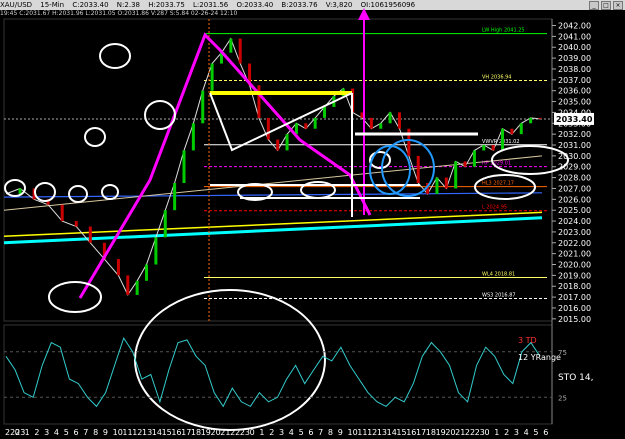 This screenshot has height=439, width=625. Describe the element at coordinates (526, 432) in the screenshot. I see `time-axis-label: 4` at that location.